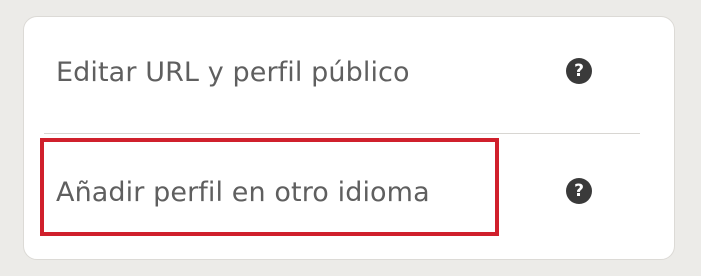 This screenshot has width=701, height=276. Describe the element at coordinates (342, 133) in the screenshot. I see `divider` at that location.